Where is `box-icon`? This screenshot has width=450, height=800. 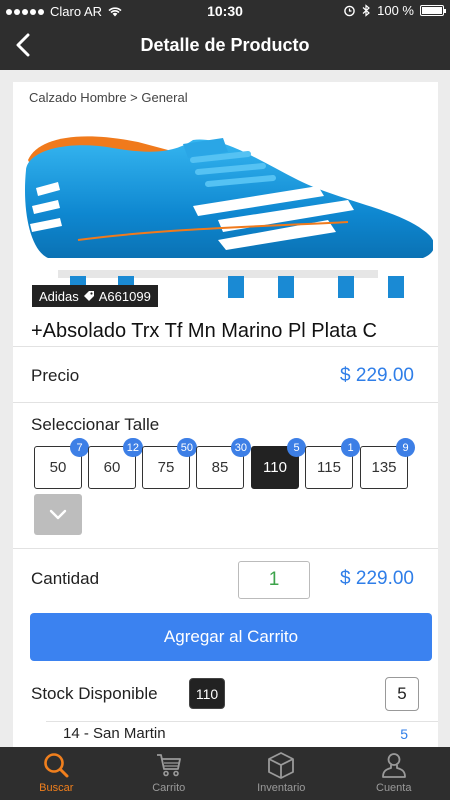
box-icon is located at coordinates (281, 765).